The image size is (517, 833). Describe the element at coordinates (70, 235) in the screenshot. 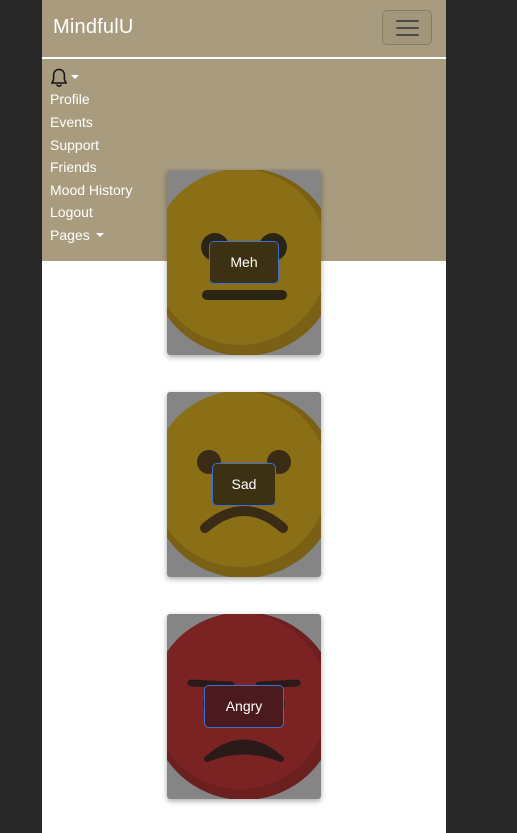

I see `pages-dropdown-label: Pages` at that location.